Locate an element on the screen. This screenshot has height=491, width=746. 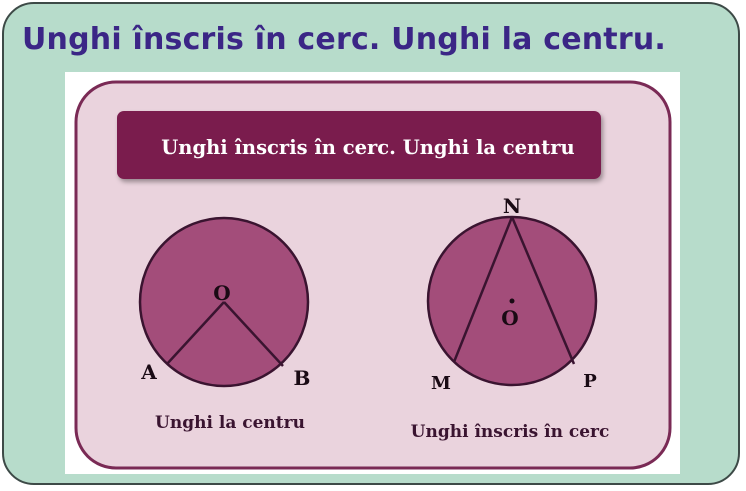
point-a-label: A is located at coordinates (148, 372).